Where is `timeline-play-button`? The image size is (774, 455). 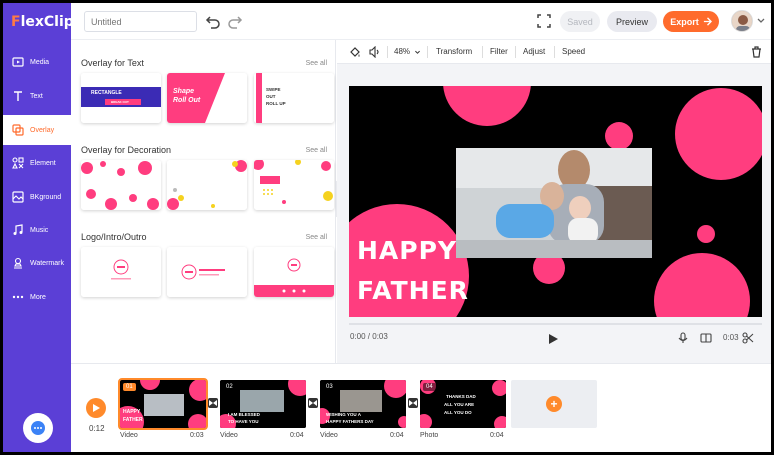
timeline-play-button is located at coordinates (96, 408).